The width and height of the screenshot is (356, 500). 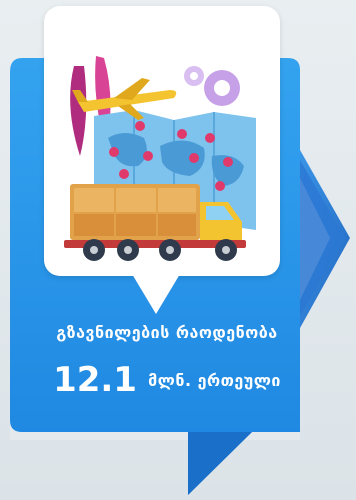 I want to click on metric-value: 12.1, so click(x=95, y=380).